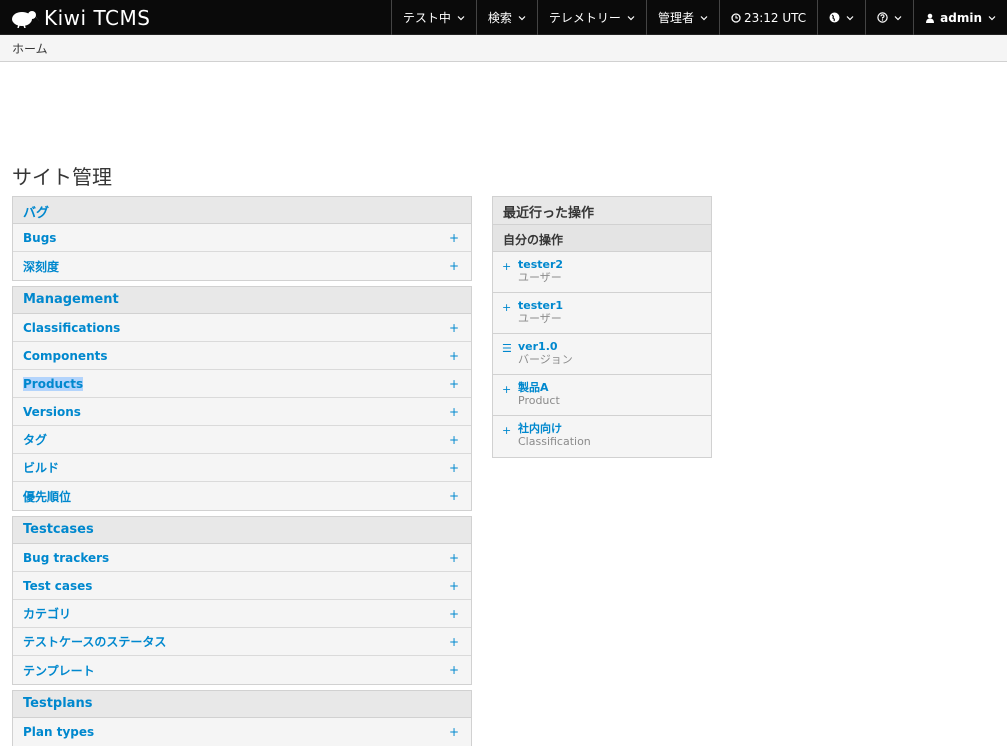 Image resolution: width=1007 pixels, height=746 pixels. Describe the element at coordinates (930, 18) in the screenshot. I see `user-icon` at that location.